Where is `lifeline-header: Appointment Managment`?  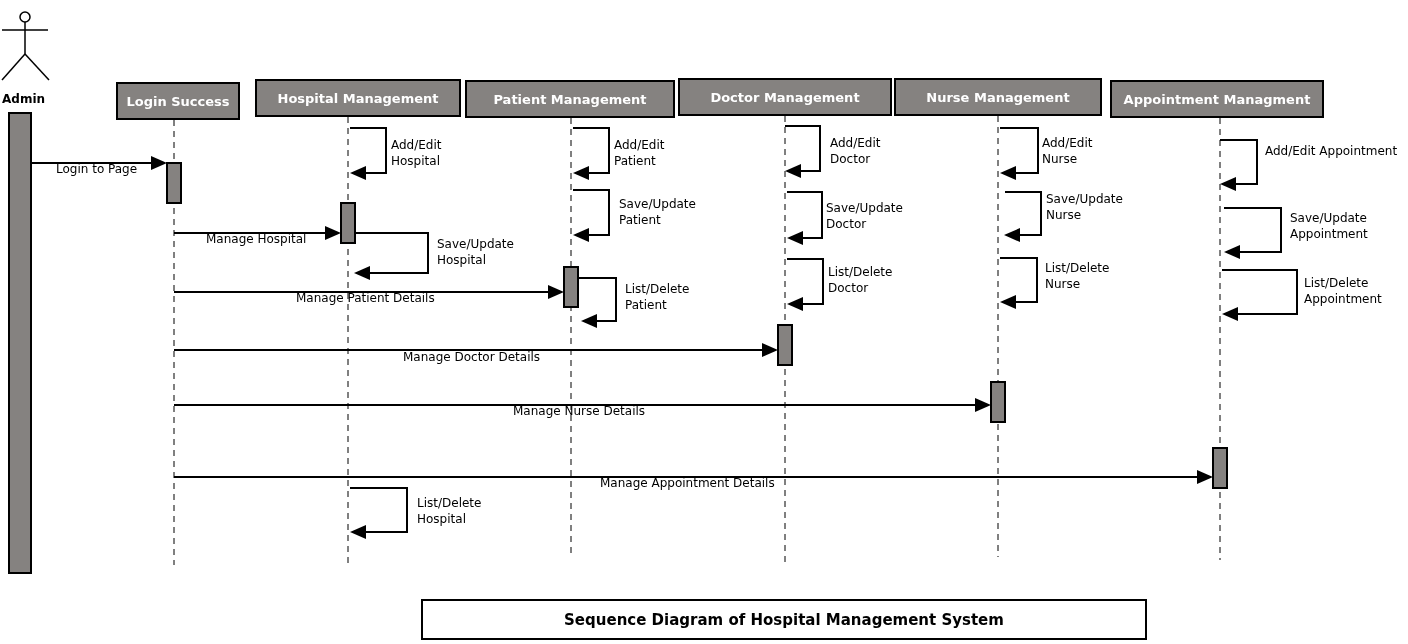
lifeline-header: Appointment Managment is located at coordinates (1217, 99).